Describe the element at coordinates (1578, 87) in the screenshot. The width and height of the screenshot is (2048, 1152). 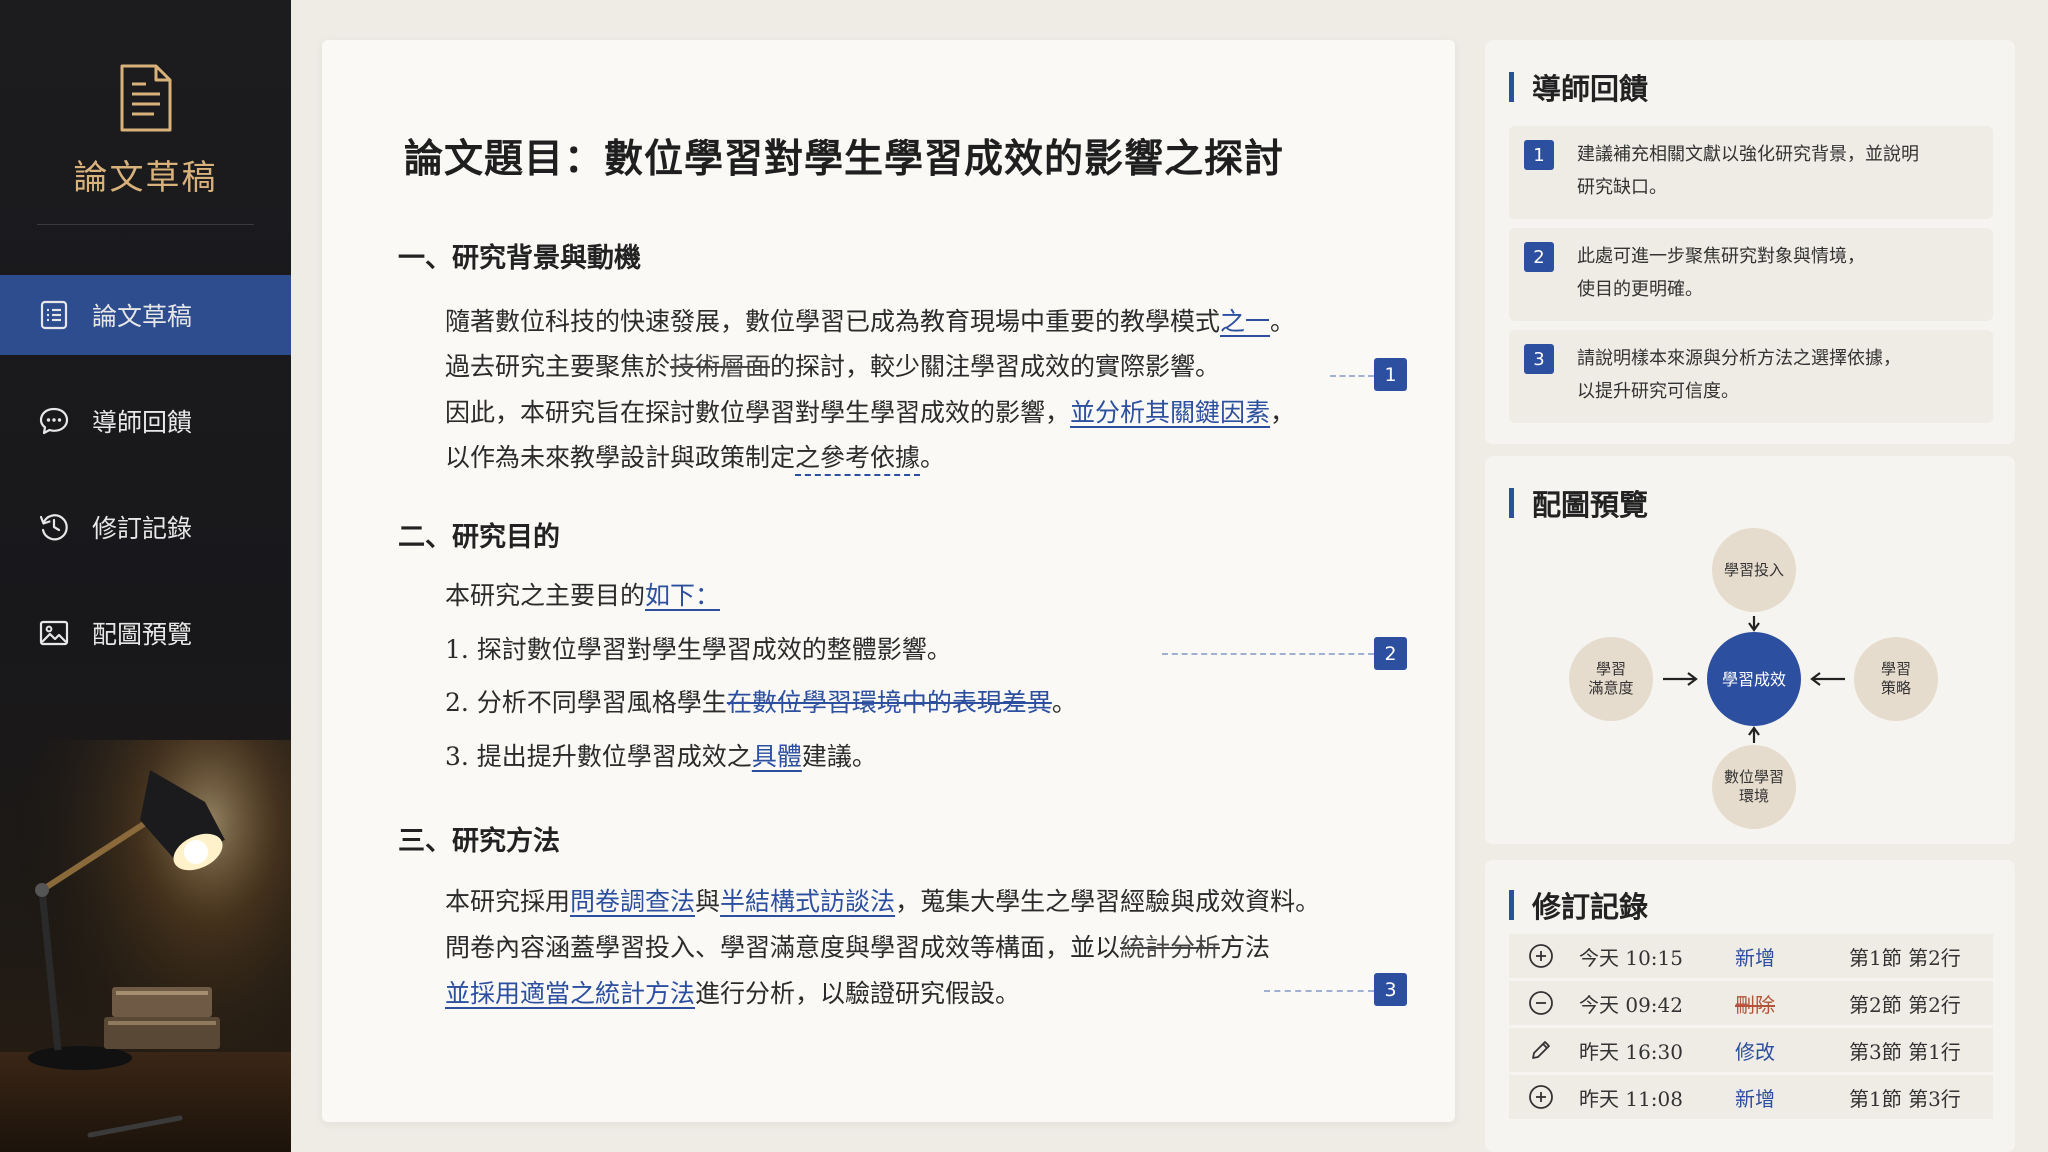
I see `panel-title: 導師回饋` at that location.